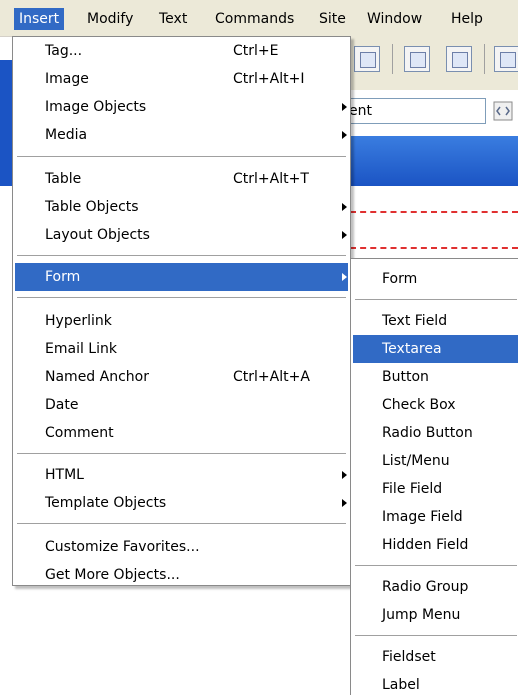 The width and height of the screenshot is (518, 699). I want to click on menu-item-template-objects: Template Objects, so click(181, 503).